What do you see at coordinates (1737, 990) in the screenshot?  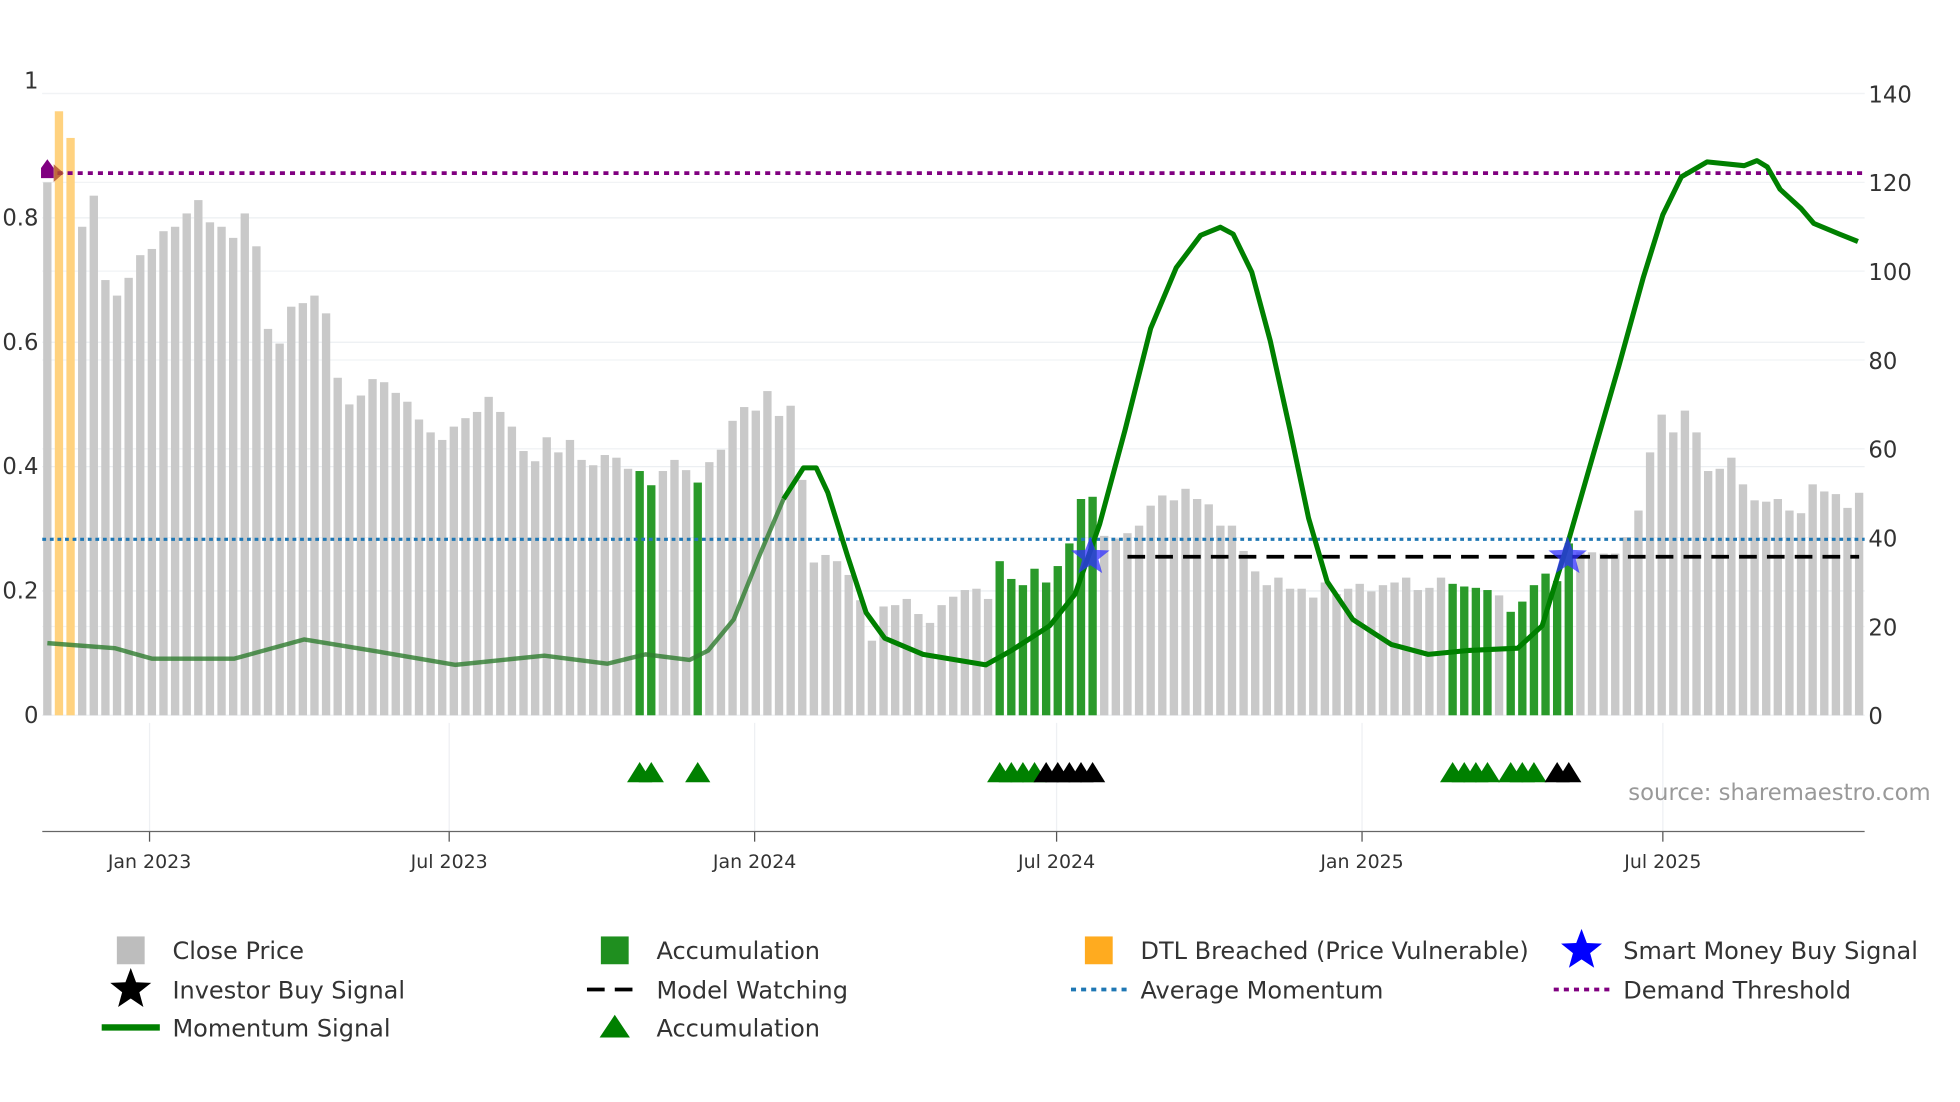 I see `legend-label: Demand Threshold` at bounding box center [1737, 990].